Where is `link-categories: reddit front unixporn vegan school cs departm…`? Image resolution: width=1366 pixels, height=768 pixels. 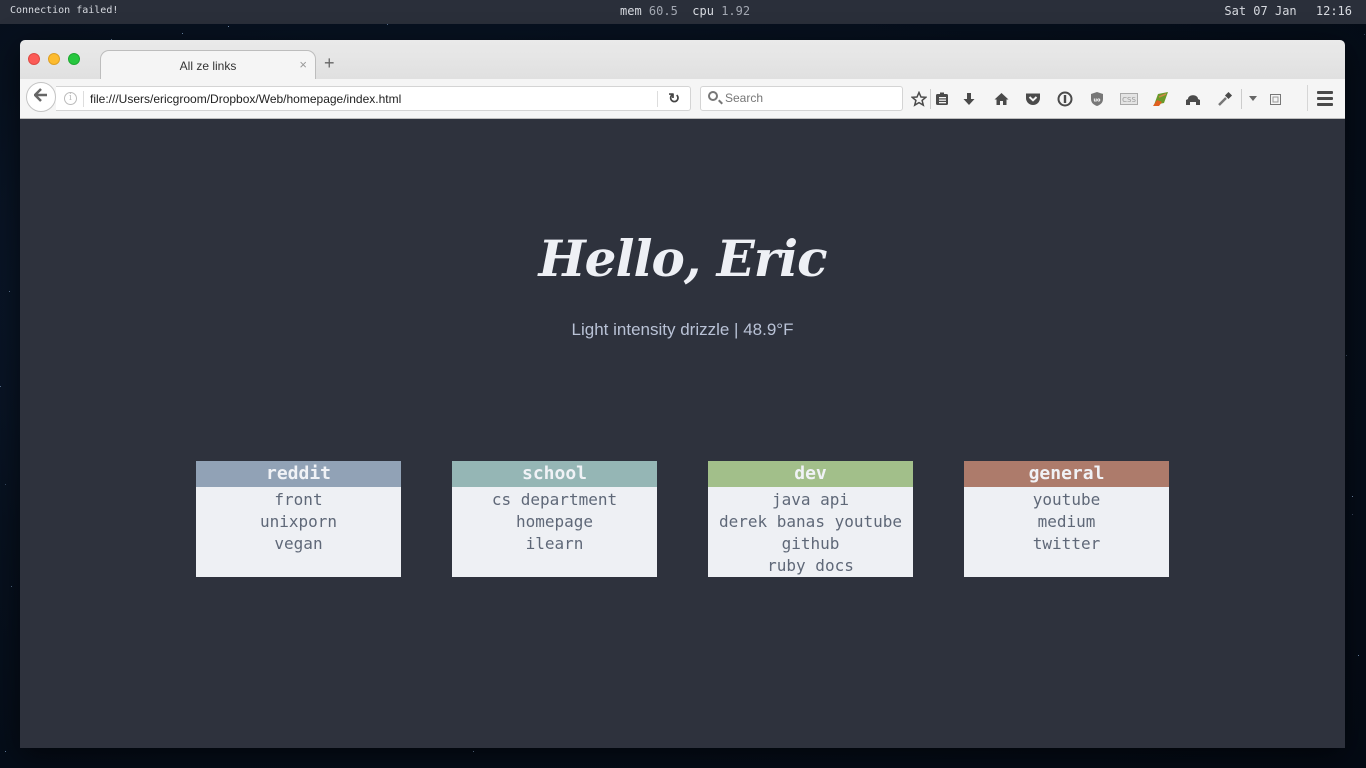 link-categories: reddit front unixporn vegan school cs departm… is located at coordinates (682, 519).